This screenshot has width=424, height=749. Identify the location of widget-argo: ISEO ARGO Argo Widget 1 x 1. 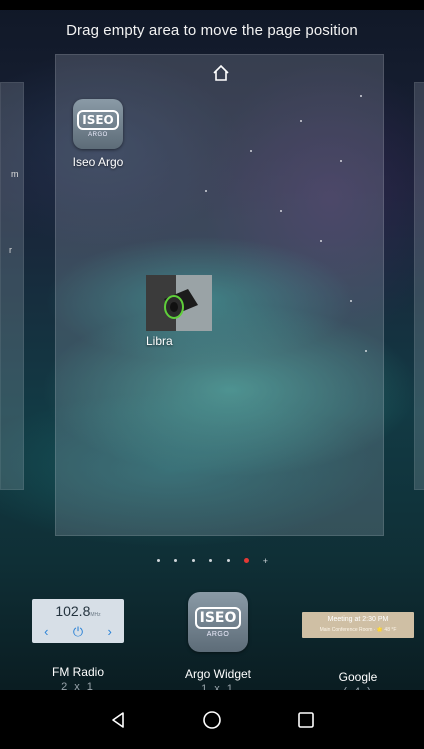
(218, 643).